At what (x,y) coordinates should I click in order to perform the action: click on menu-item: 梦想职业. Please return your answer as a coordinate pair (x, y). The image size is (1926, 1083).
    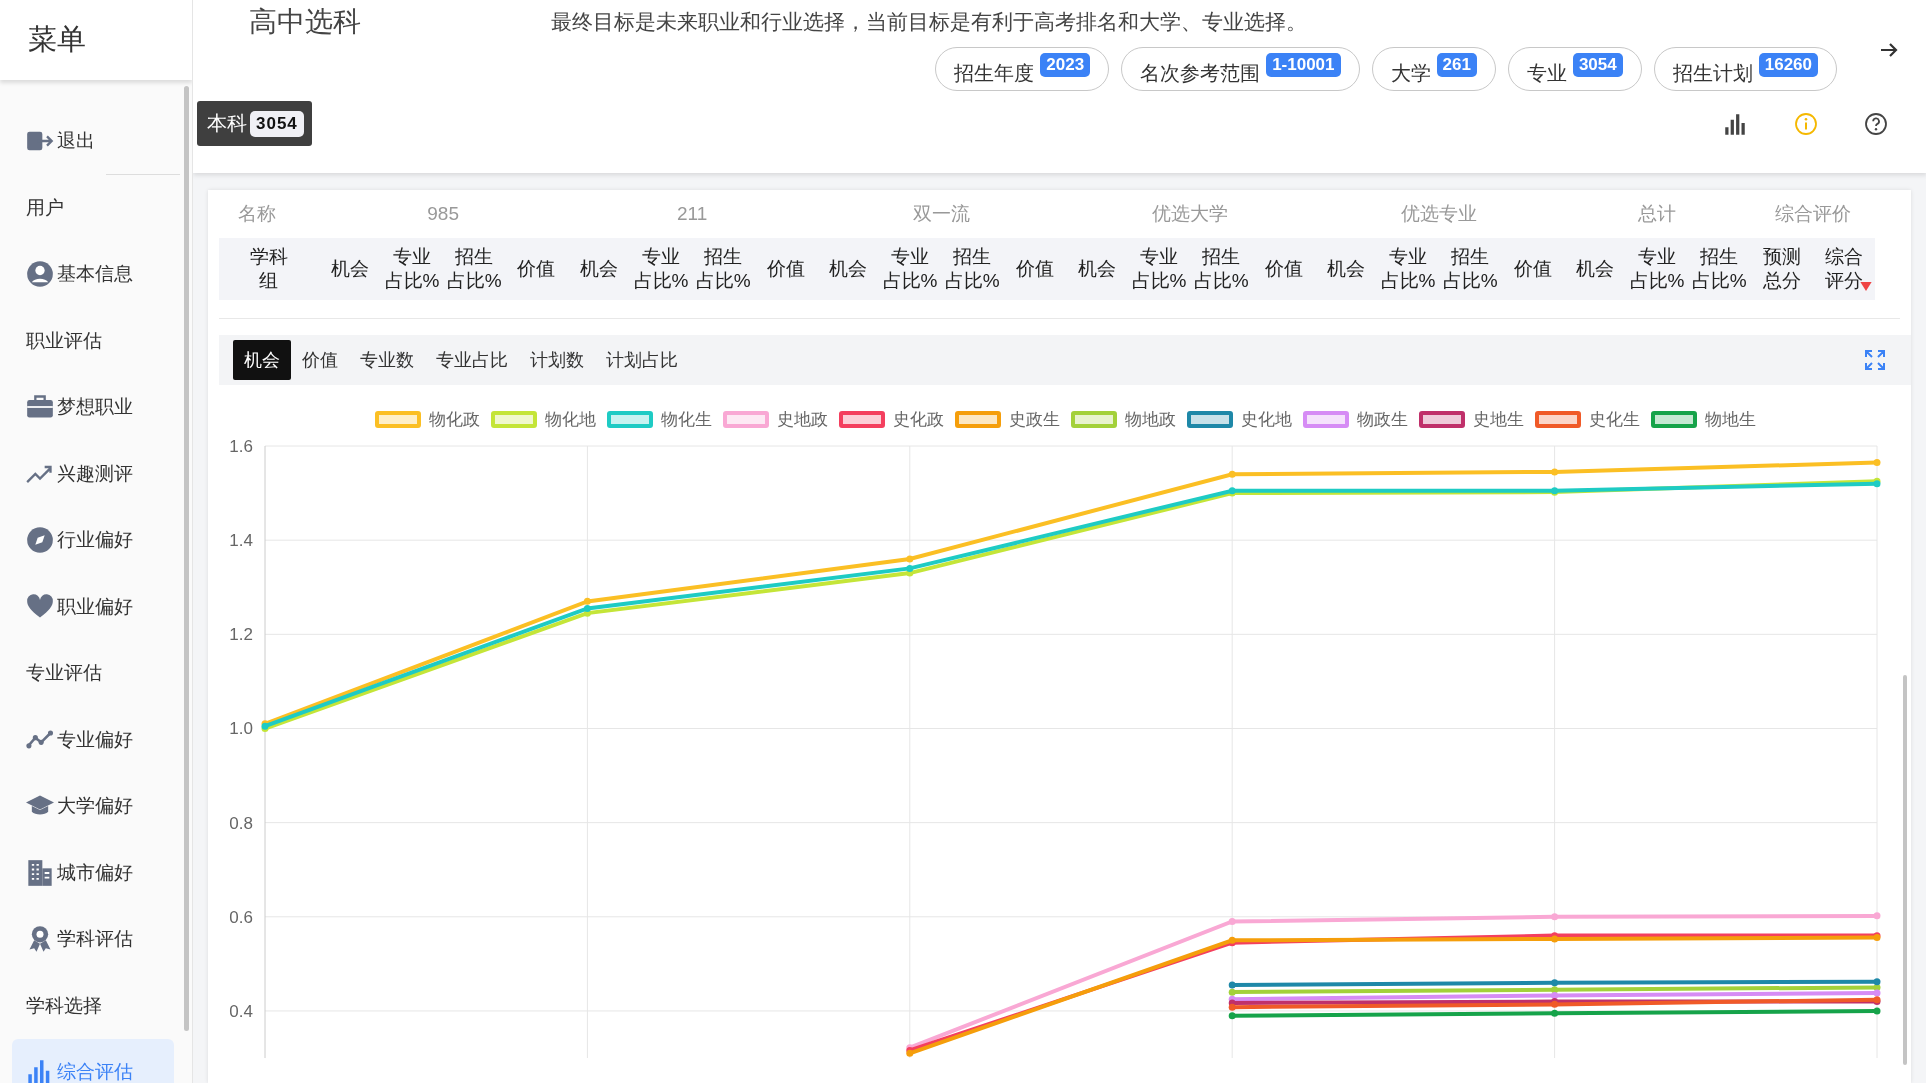
    Looking at the image, I should click on (93, 407).